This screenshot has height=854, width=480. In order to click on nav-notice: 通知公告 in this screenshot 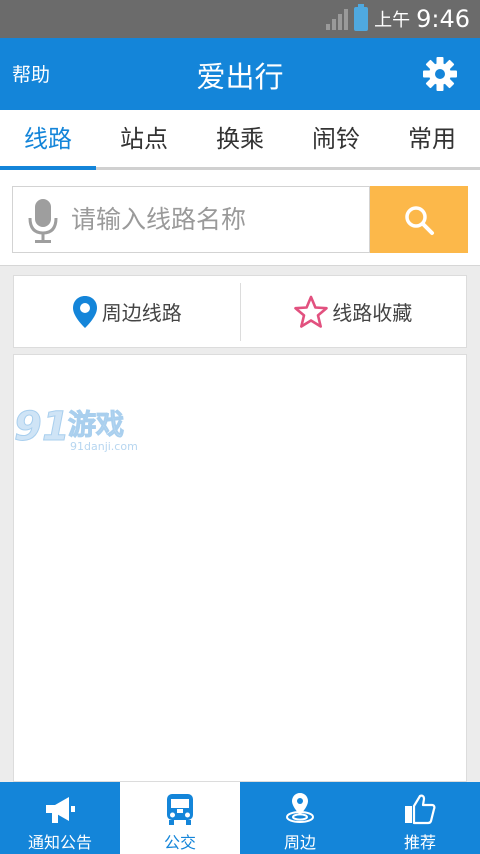, I will do `click(60, 818)`.